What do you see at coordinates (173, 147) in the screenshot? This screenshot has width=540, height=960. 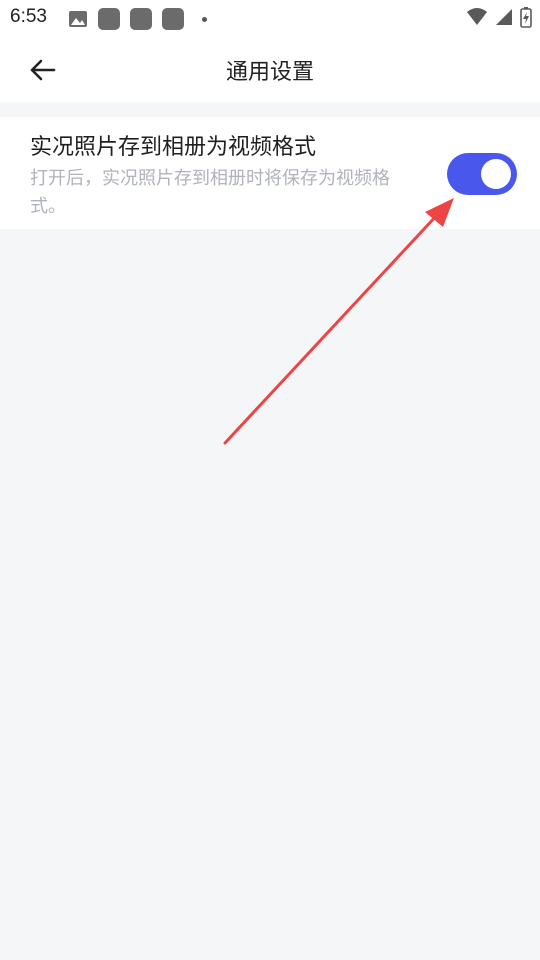 I see `setting-title: 实况照片存到相册为视频格式` at bounding box center [173, 147].